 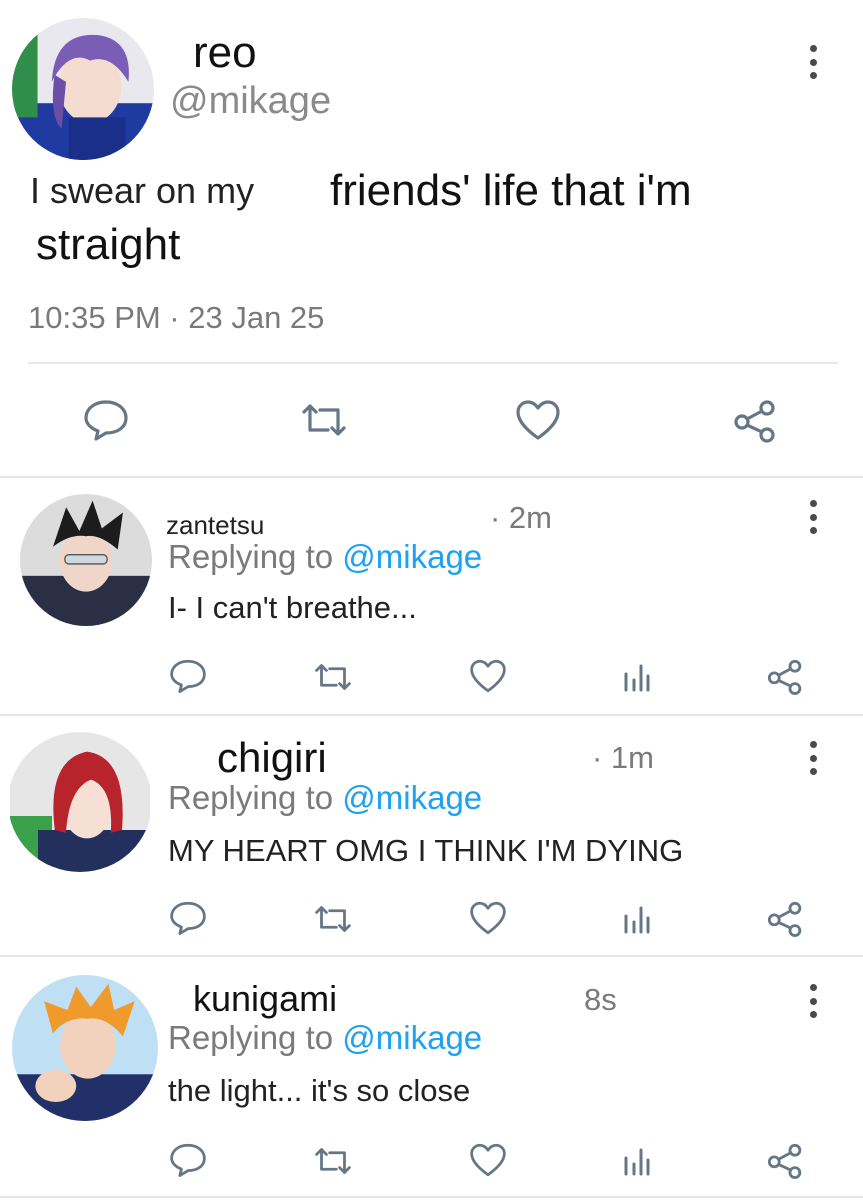 What do you see at coordinates (265, 999) in the screenshot?
I see `reply-name: kunigami` at bounding box center [265, 999].